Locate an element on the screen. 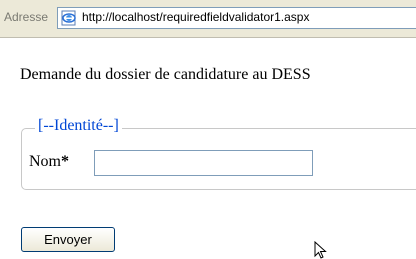 The width and height of the screenshot is (416, 259). address-label: Adresse is located at coordinates (26, 17).